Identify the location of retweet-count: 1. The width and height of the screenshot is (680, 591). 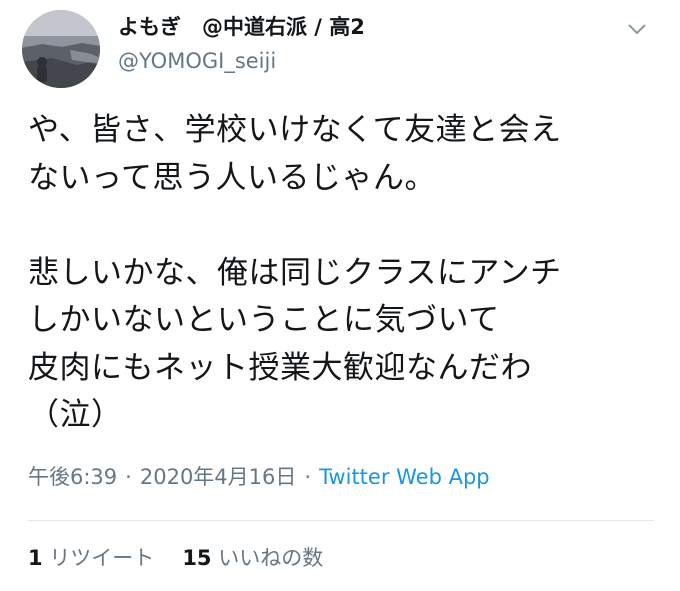
(35, 558).